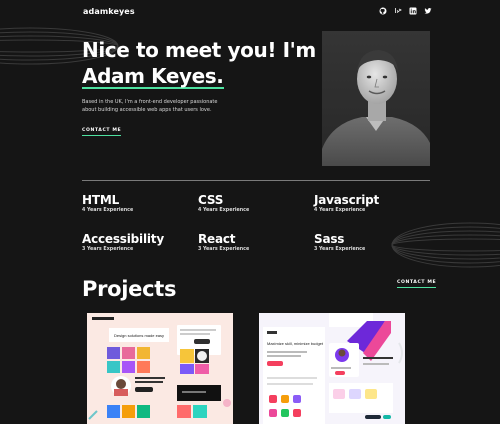 The height and width of the screenshot is (424, 500). Describe the element at coordinates (295, 343) in the screenshot. I see `thumb2-heading: Maximize skill, minimize budget` at that location.